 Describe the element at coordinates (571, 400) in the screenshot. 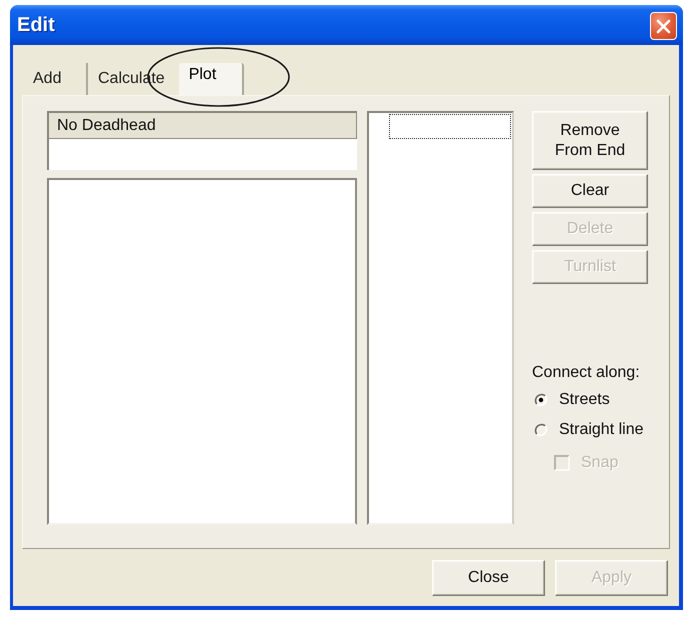

I see `radio-button: Streets` at that location.